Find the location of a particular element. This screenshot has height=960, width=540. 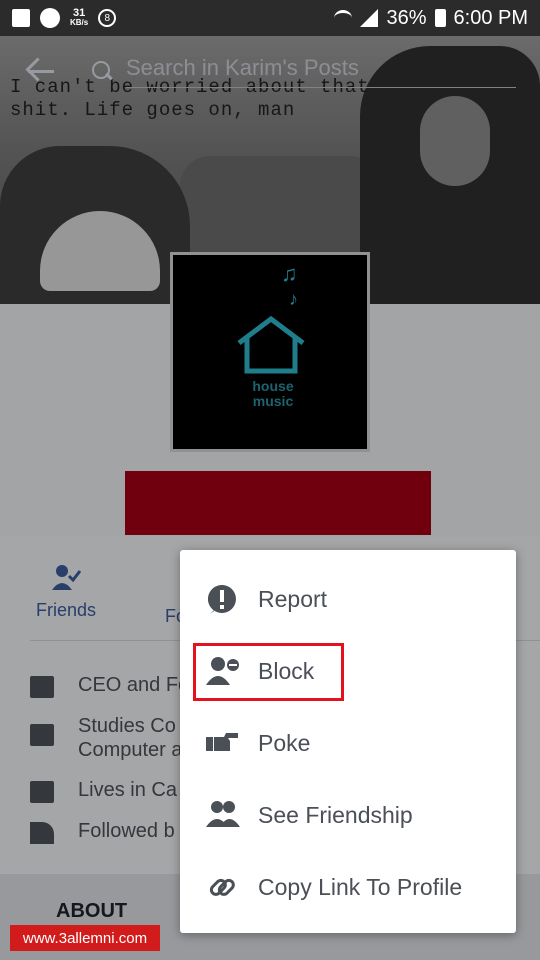

menu-item-report: Report is located at coordinates (348, 599).